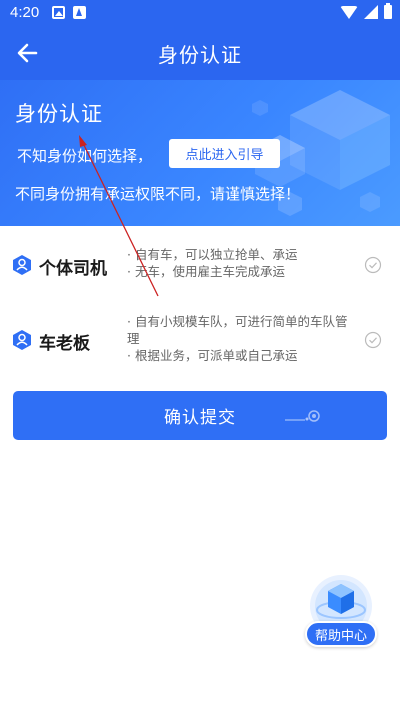 This screenshot has width=400, height=711. I want to click on status-bar: 4:20, so click(200, 13).